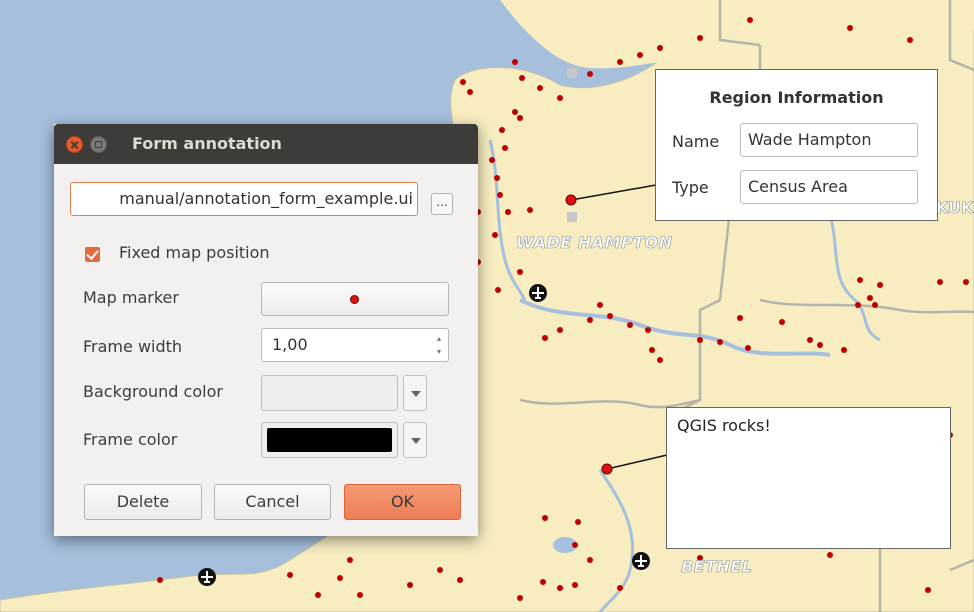  I want to click on fixed-map-position-checkbox, so click(92, 254).